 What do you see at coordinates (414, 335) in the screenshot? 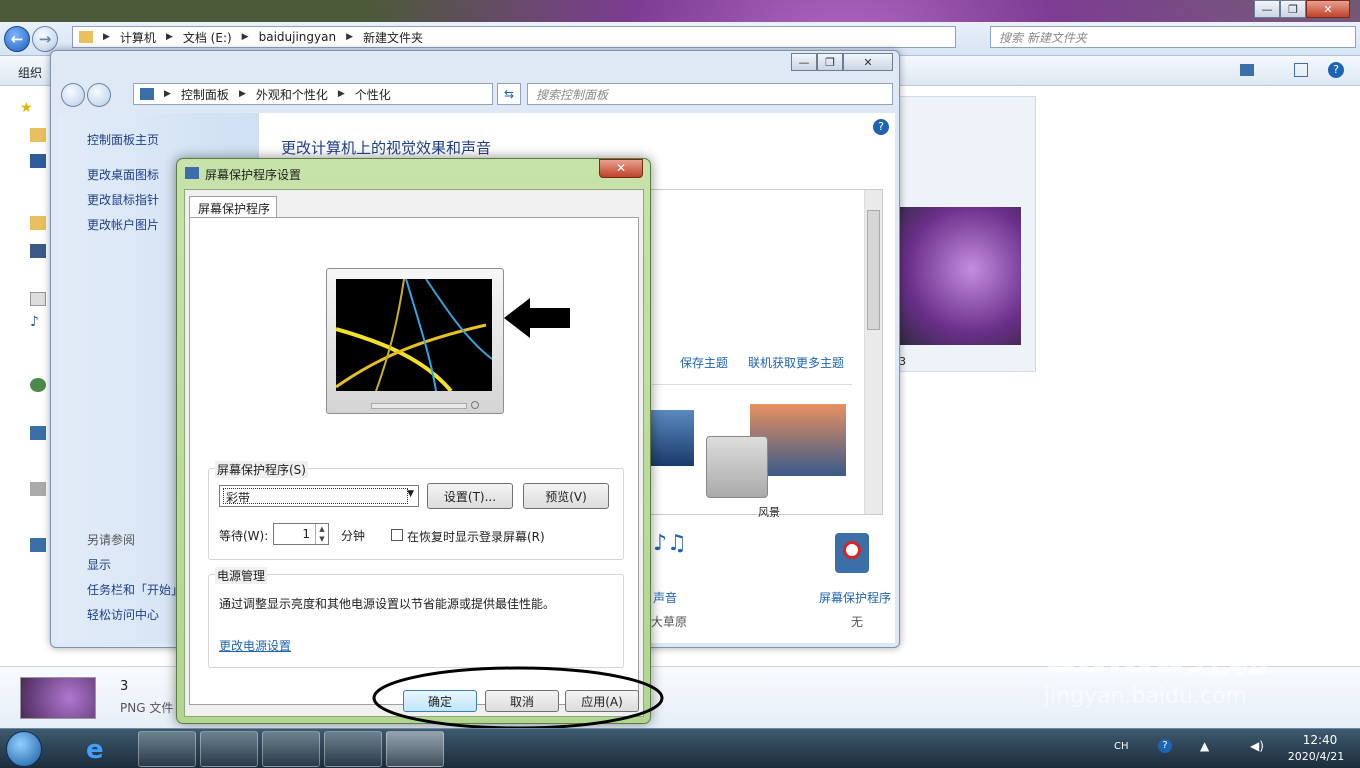
I see `ribbons-preview` at bounding box center [414, 335].